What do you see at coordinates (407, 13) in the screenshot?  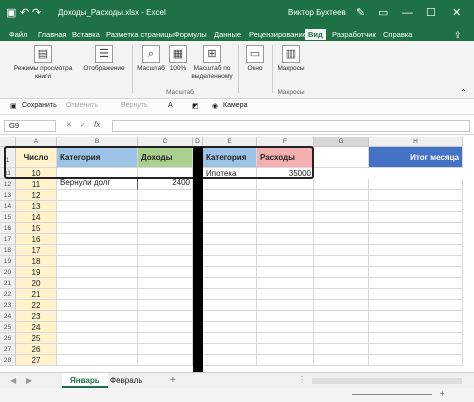 I see `minimize-icon: —` at bounding box center [407, 13].